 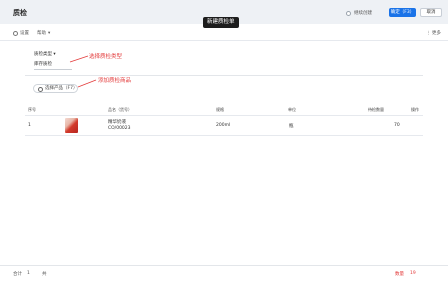 What do you see at coordinates (223, 125) in the screenshot?
I see `row-spec: 200ml` at bounding box center [223, 125].